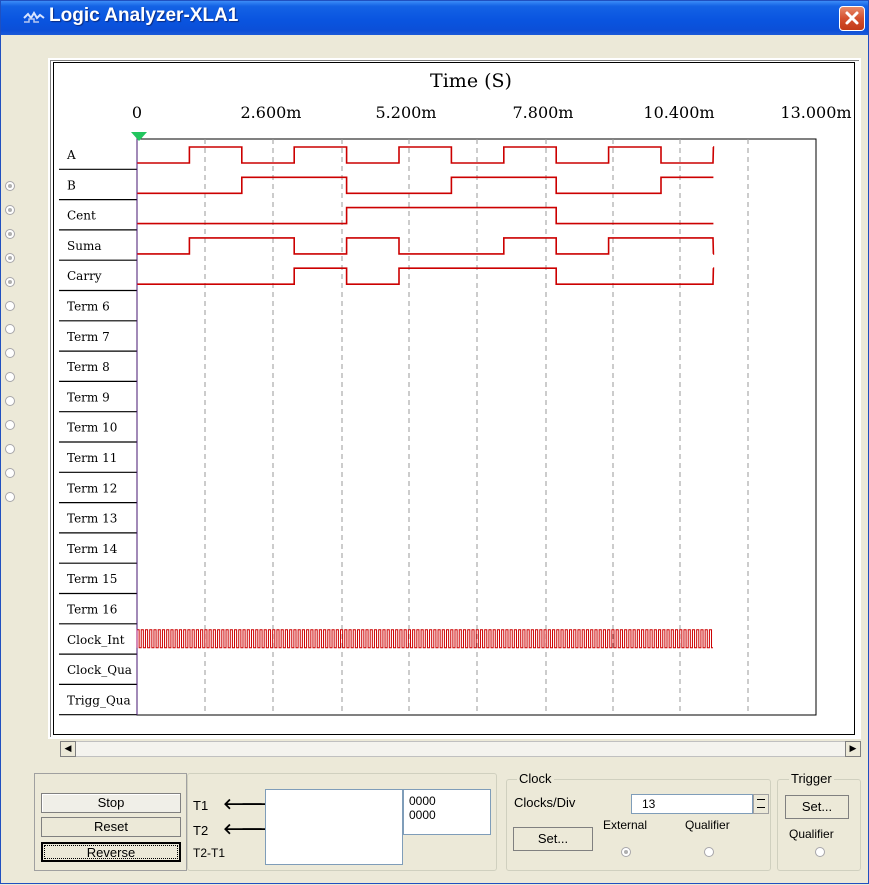  Describe the element at coordinates (625, 825) in the screenshot. I see `external-label: External` at that location.